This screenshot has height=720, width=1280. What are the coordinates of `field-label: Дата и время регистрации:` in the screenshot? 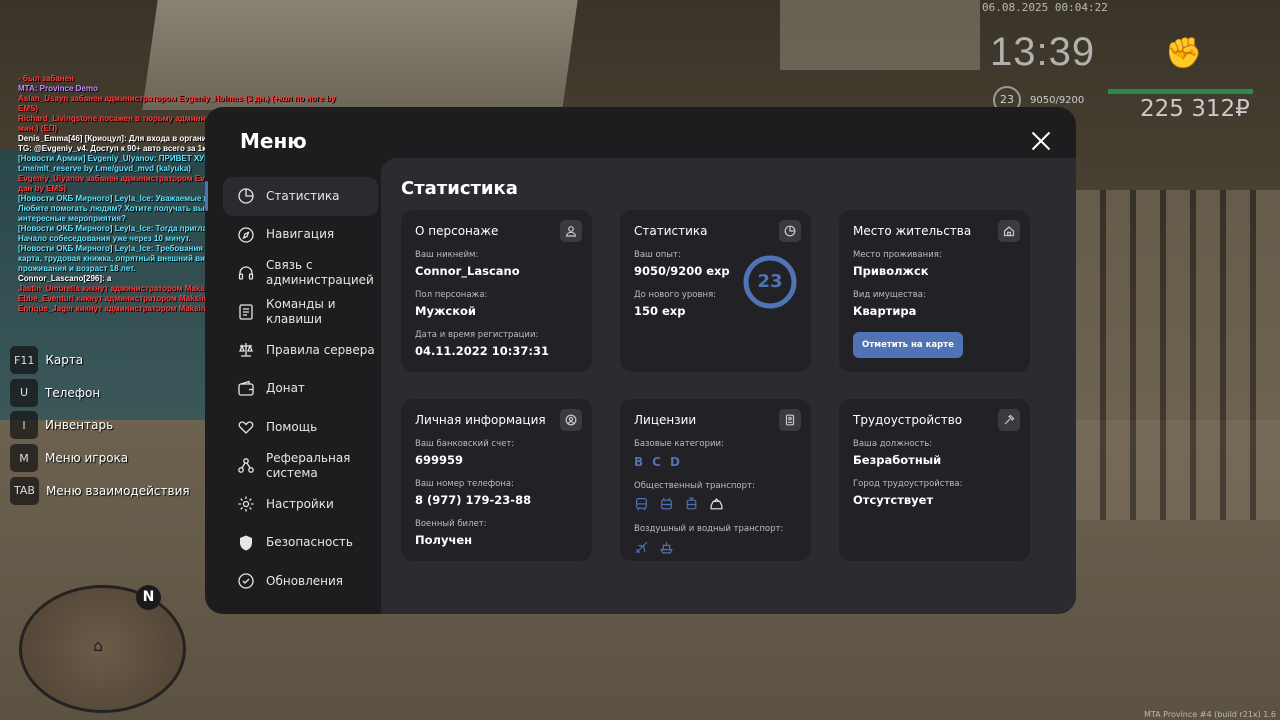 It's located at (477, 335).